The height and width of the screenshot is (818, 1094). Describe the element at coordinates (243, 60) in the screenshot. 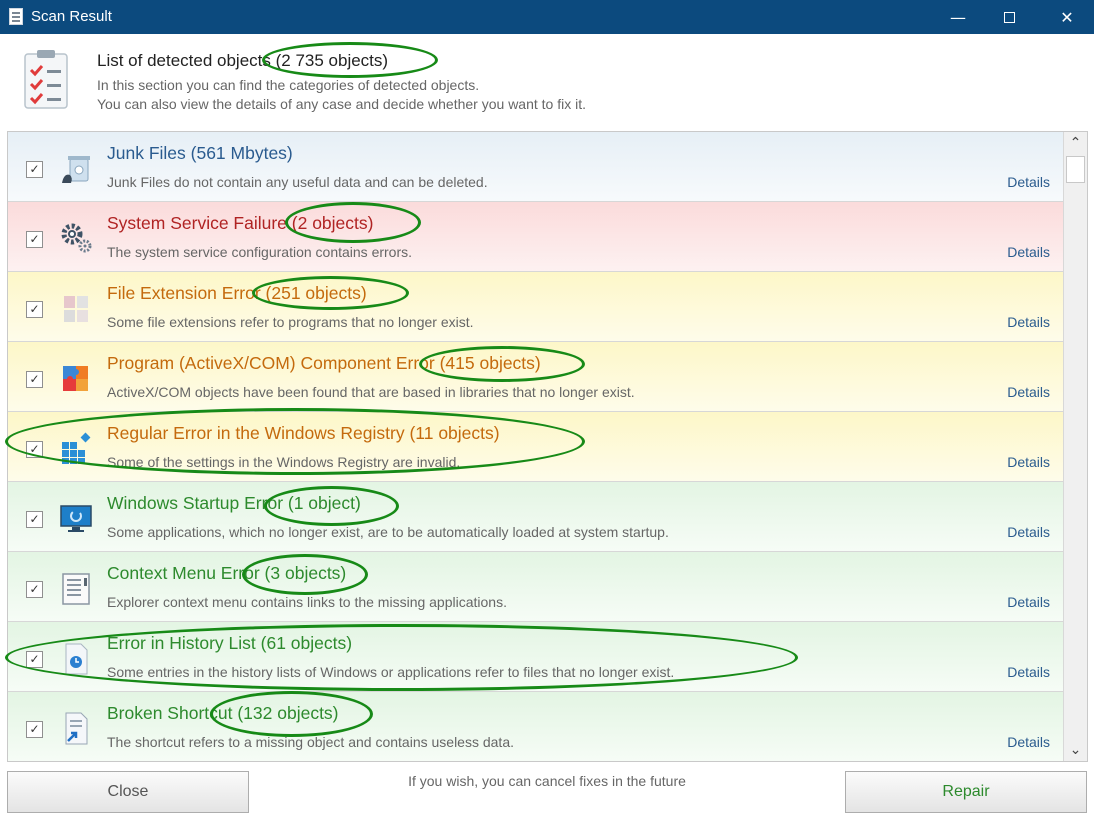

I see `page-title: List of detected objects (2 735 objects)` at that location.